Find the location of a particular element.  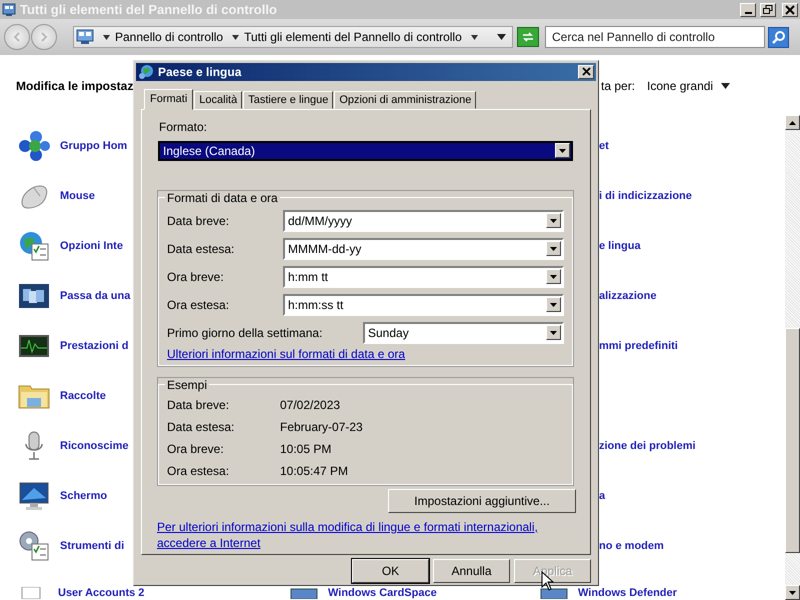

field-label: Data estesa: is located at coordinates (201, 249).